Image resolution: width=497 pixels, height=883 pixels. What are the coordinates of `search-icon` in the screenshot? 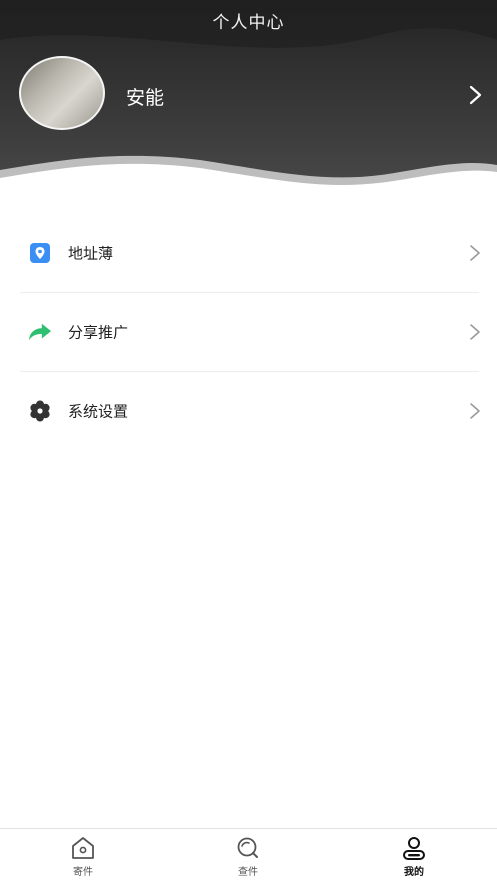 It's located at (248, 848).